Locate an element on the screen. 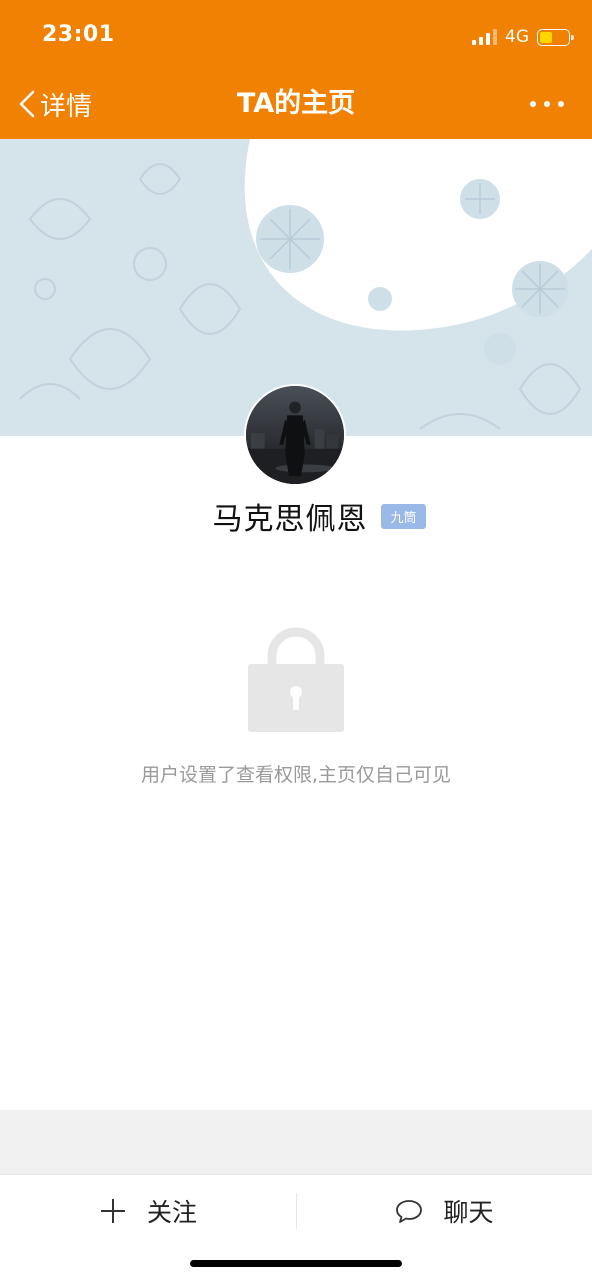 Image resolution: width=592 pixels, height=1280 pixels. status-time: 23:01 is located at coordinates (78, 34).